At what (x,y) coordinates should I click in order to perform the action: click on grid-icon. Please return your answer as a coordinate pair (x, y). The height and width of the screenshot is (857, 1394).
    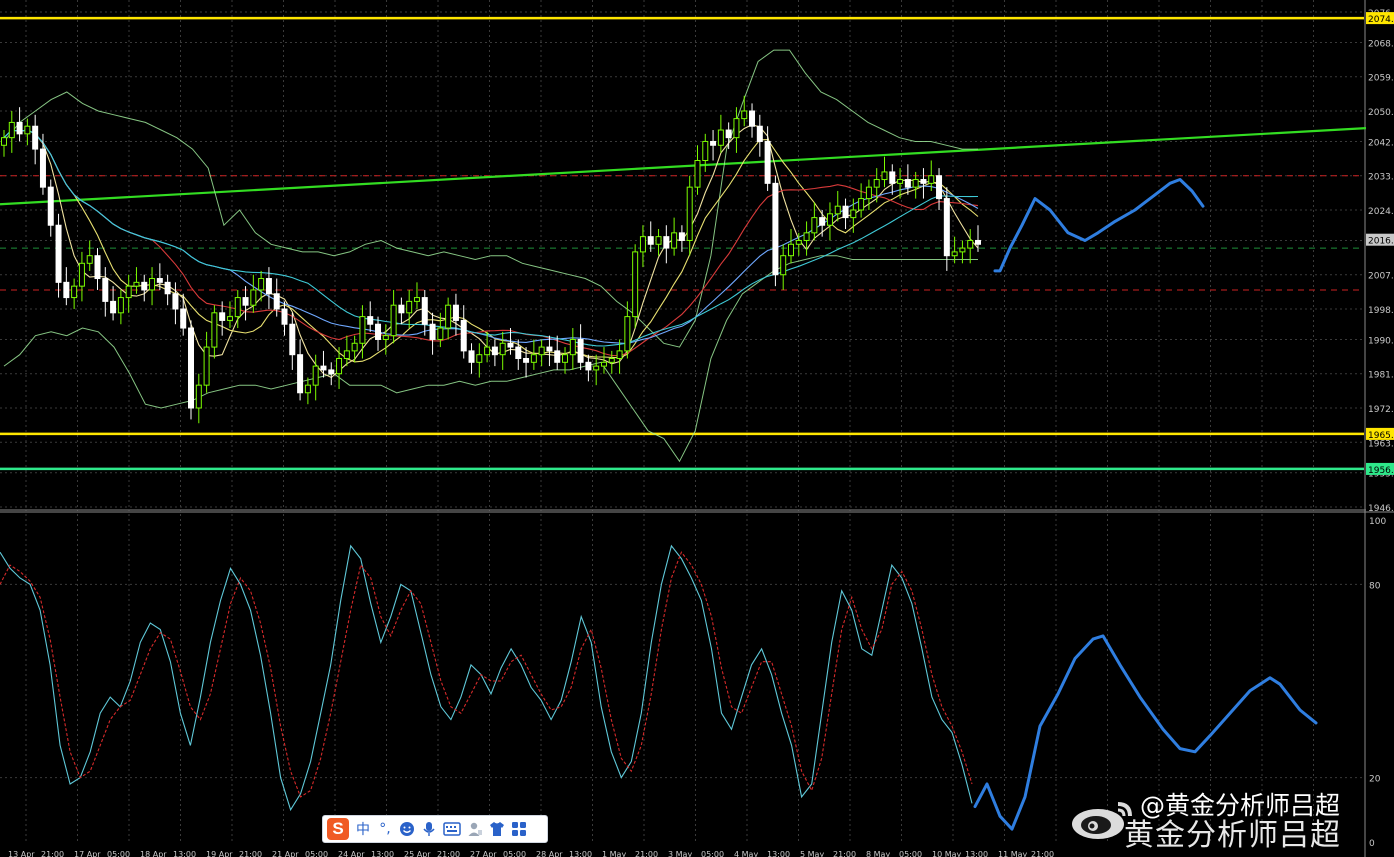
    Looking at the image, I should click on (519, 829).